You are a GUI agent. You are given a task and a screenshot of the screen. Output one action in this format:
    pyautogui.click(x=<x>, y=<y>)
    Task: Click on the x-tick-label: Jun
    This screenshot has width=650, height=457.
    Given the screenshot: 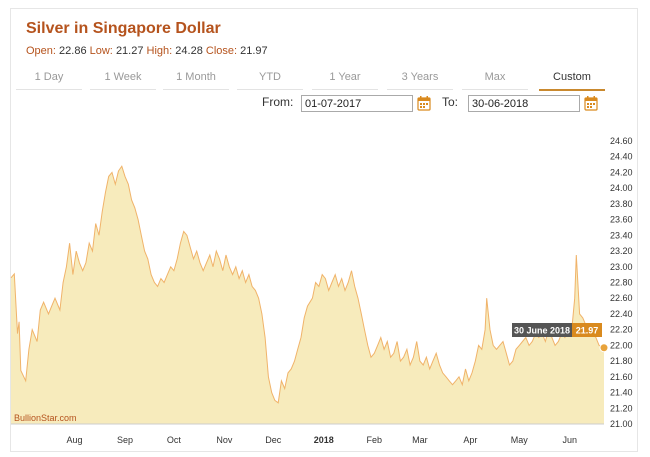 What is the action you would take?
    pyautogui.click(x=569, y=440)
    